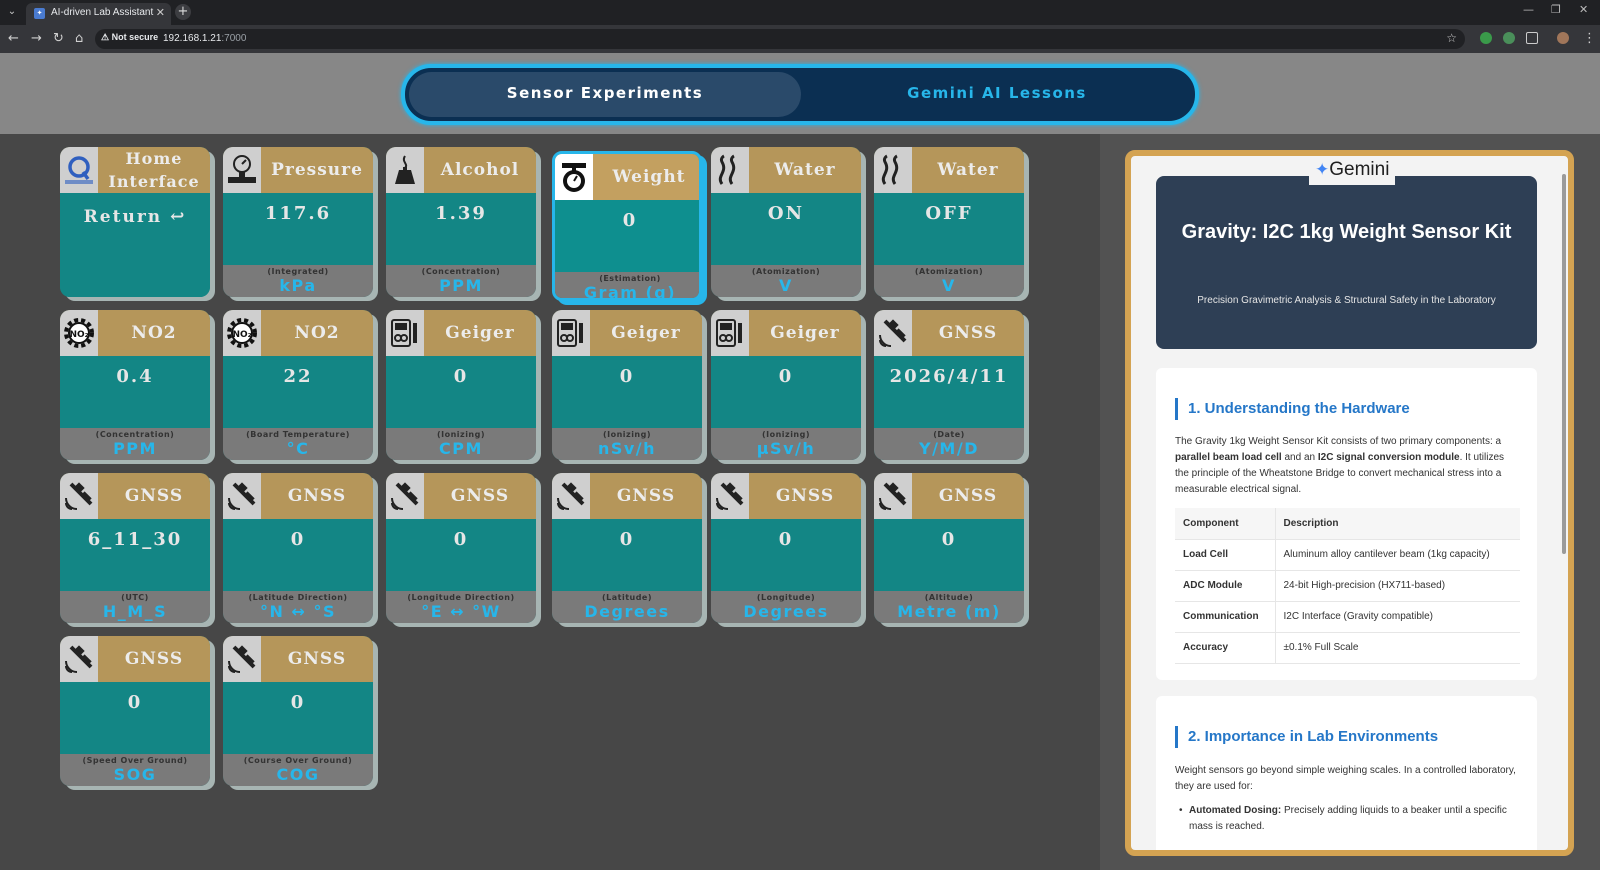 The width and height of the screenshot is (1600, 870). Describe the element at coordinates (1583, 9) in the screenshot. I see `close-window-icon: ✕` at that location.